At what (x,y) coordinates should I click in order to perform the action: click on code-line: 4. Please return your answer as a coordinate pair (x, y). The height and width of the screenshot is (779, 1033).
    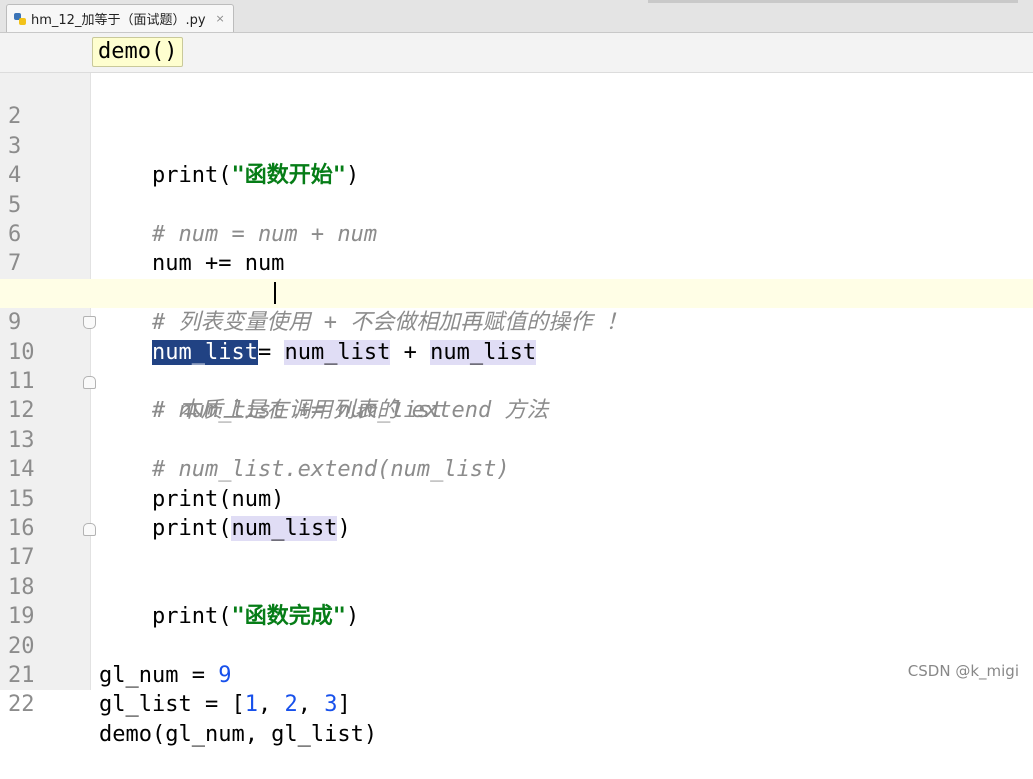
    Looking at the image, I should click on (516, 160).